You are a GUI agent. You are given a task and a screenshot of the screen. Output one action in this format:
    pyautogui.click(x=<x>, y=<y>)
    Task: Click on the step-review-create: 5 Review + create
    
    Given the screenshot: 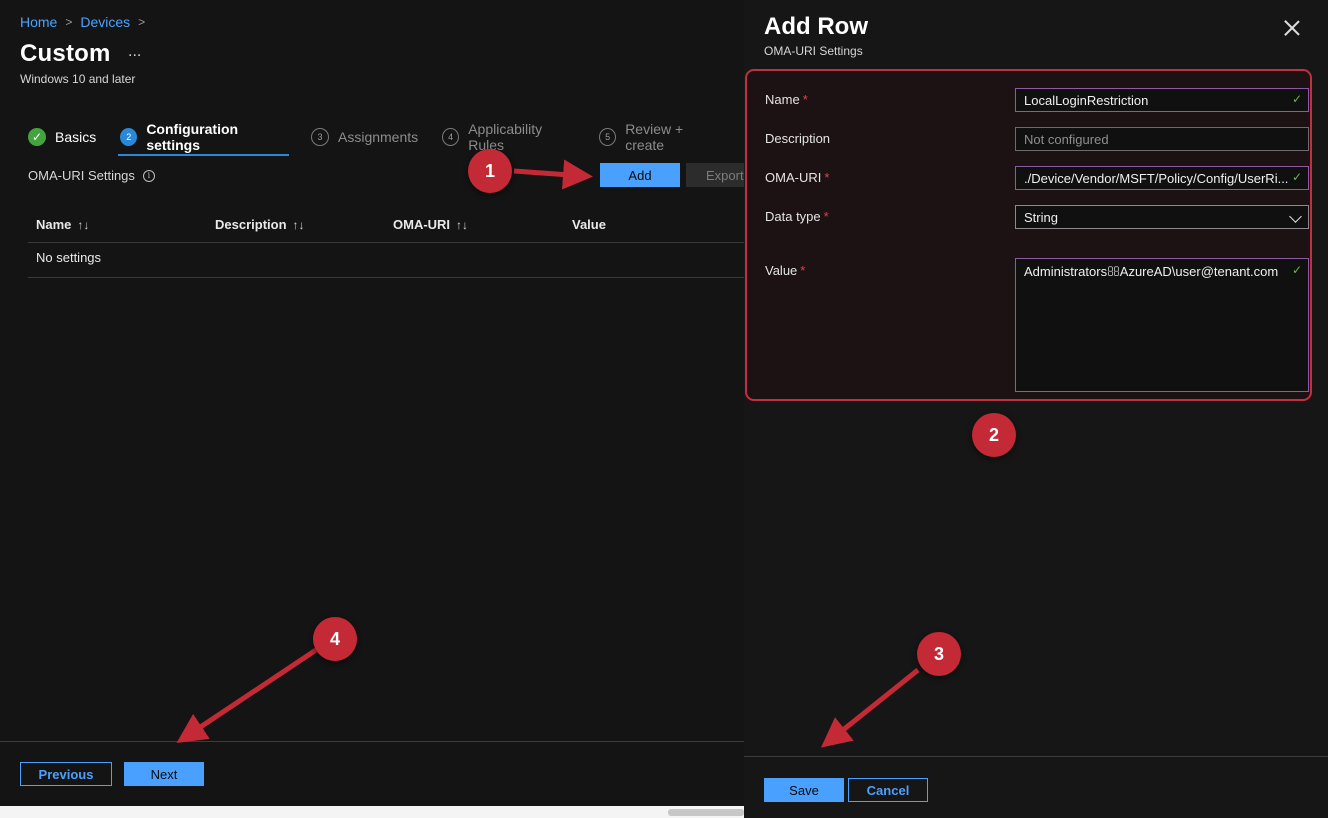 What is the action you would take?
    pyautogui.click(x=659, y=137)
    